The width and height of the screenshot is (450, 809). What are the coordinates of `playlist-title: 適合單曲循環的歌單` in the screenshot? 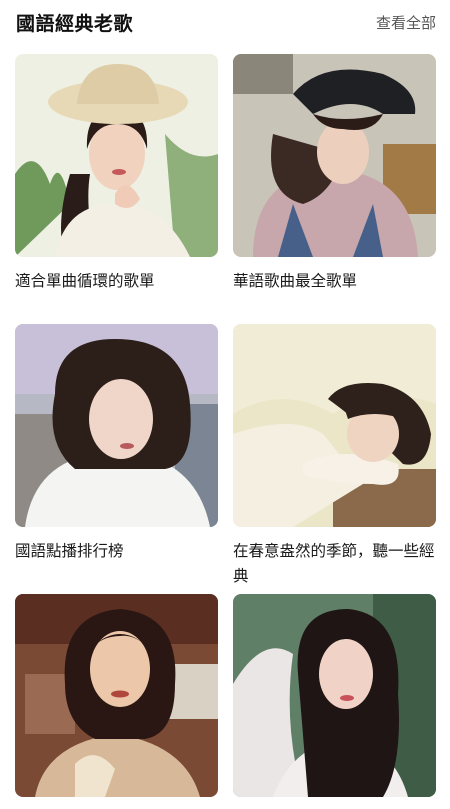 It's located at (85, 281).